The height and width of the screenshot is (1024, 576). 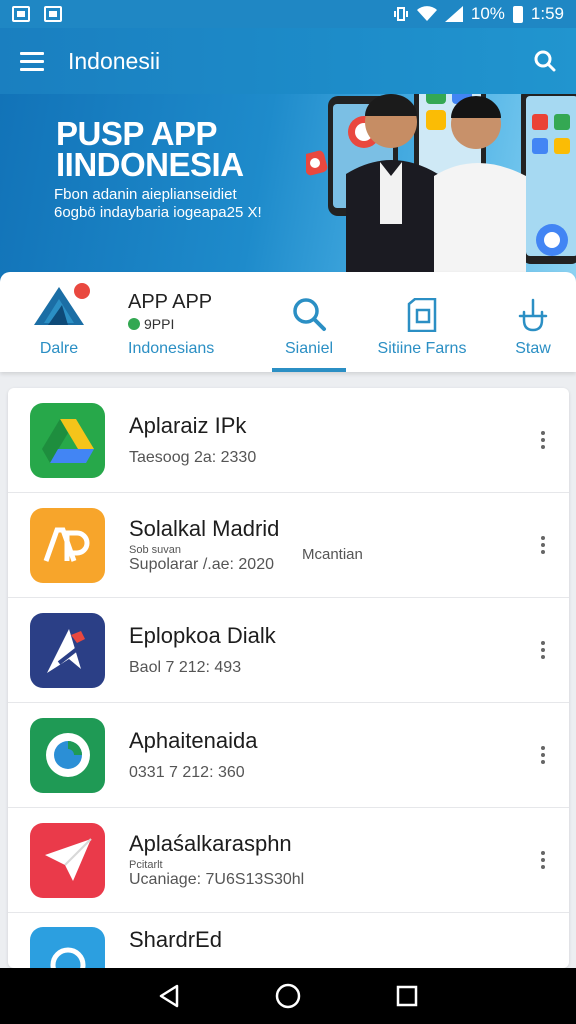 What do you see at coordinates (400, 14) in the screenshot?
I see `vibrate-icon` at bounding box center [400, 14].